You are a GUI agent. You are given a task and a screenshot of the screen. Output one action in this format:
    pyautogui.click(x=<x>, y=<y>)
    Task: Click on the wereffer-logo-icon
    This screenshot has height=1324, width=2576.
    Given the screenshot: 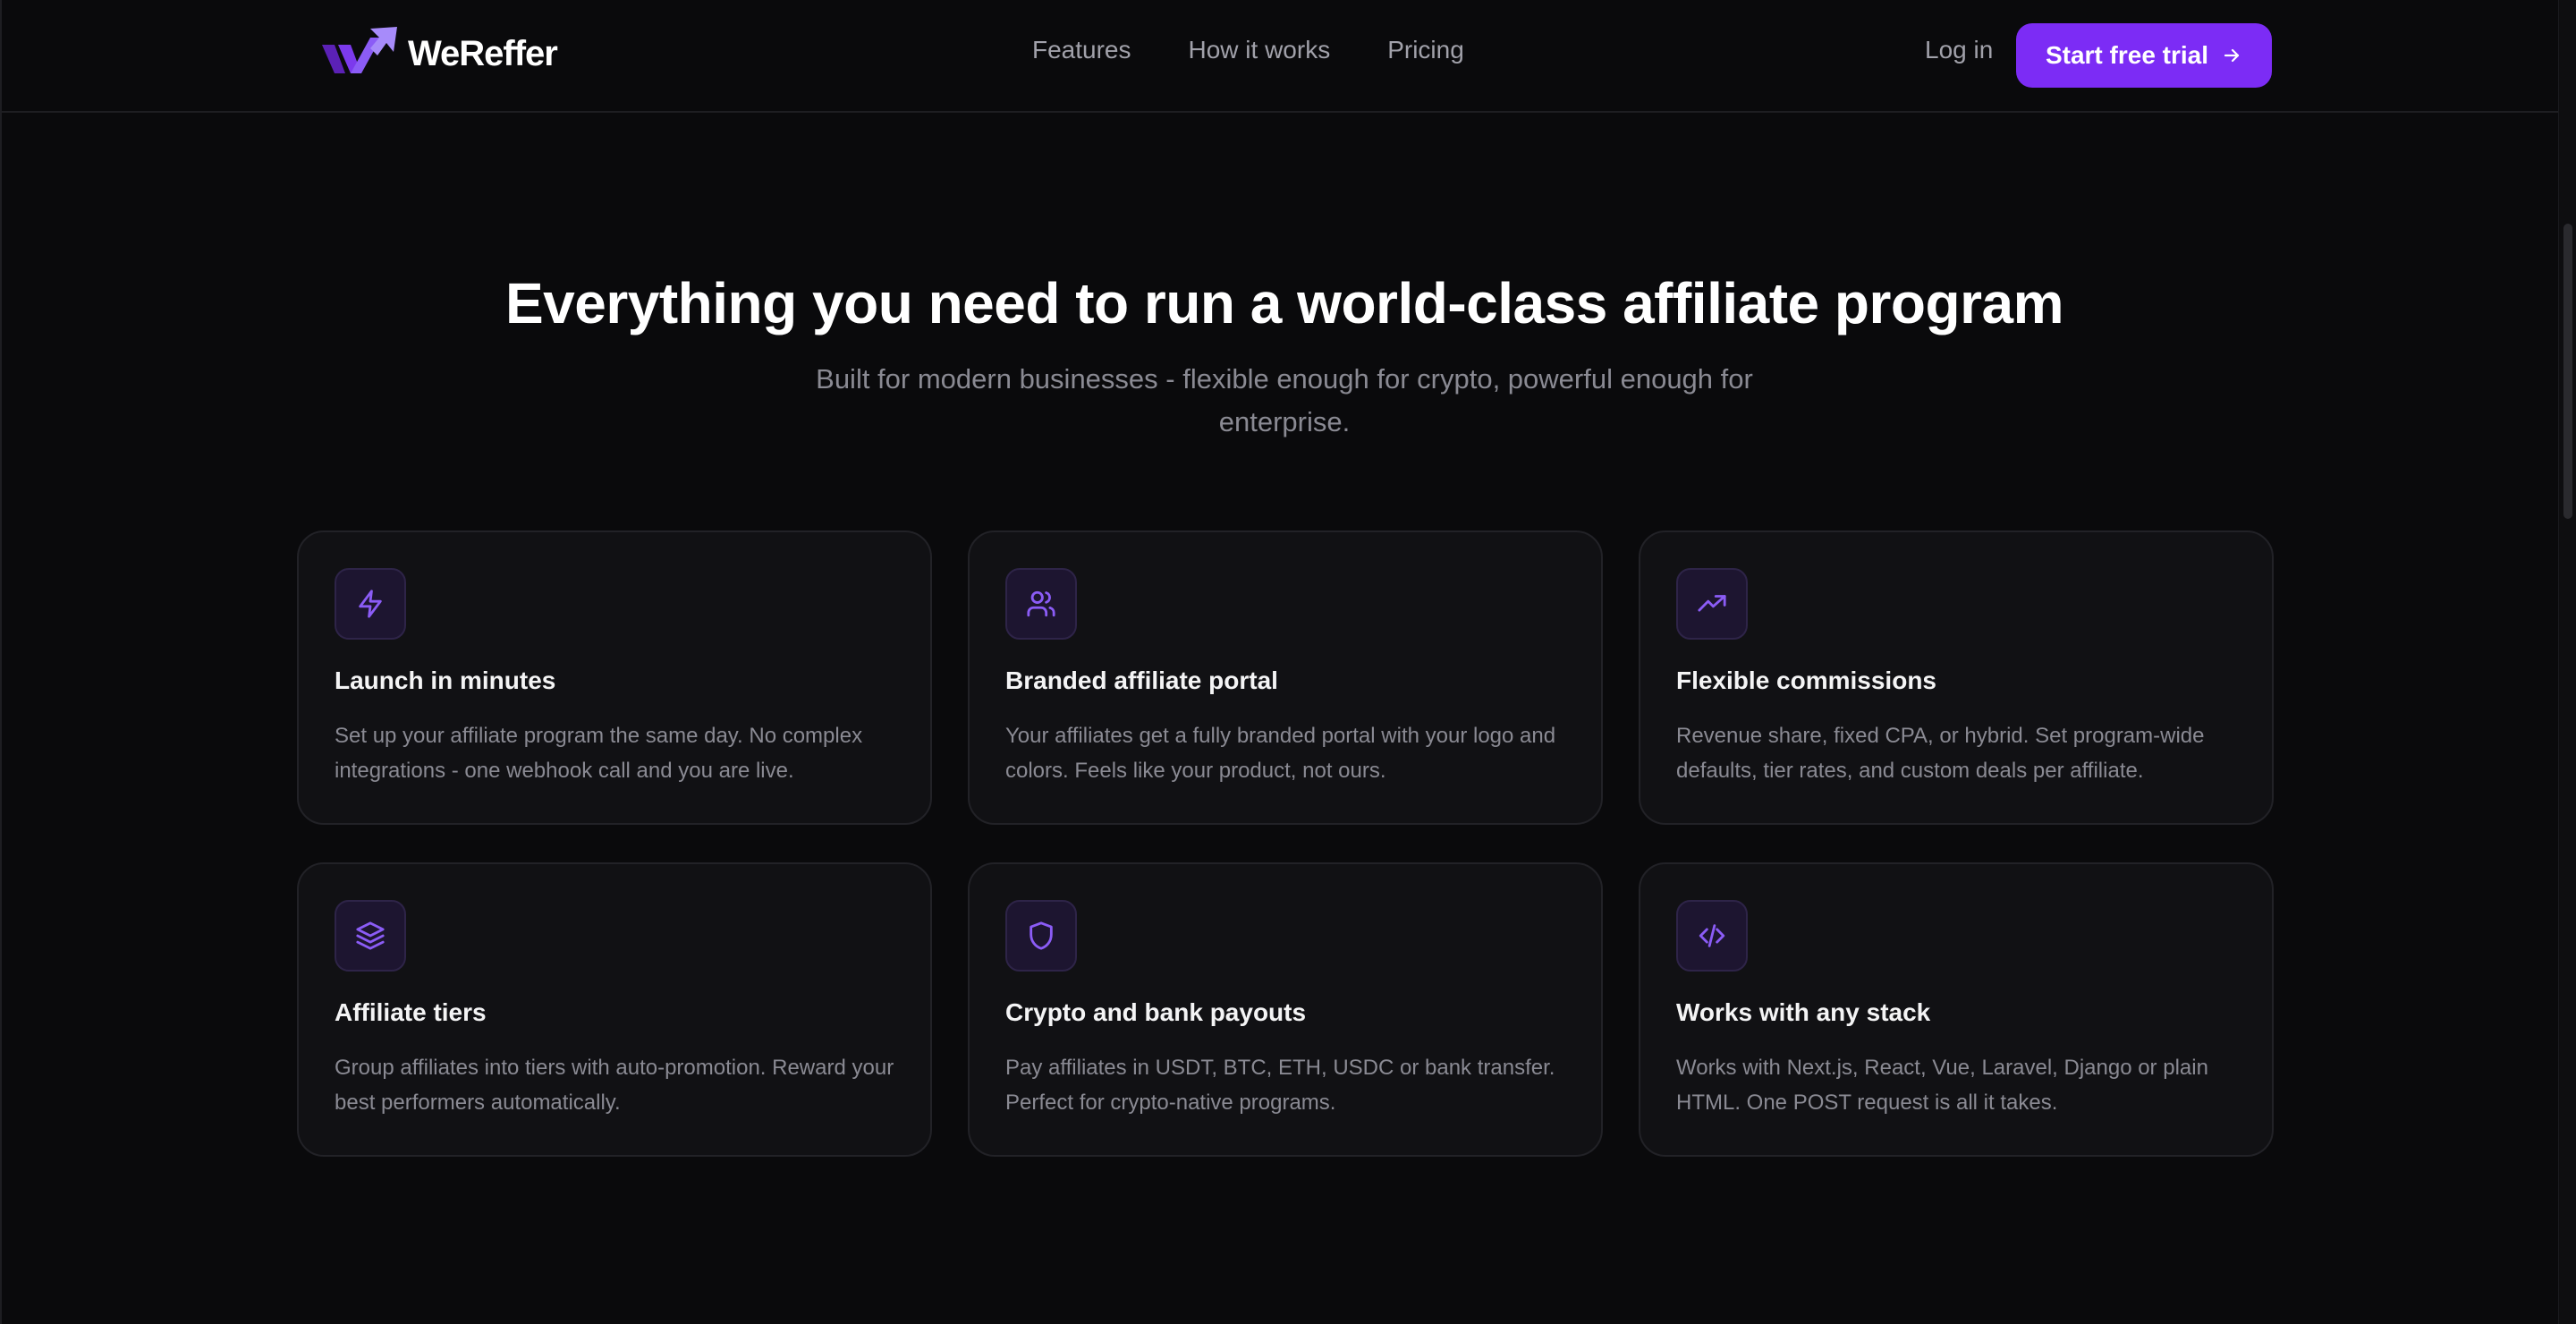 What is the action you would take?
    pyautogui.click(x=359, y=50)
    